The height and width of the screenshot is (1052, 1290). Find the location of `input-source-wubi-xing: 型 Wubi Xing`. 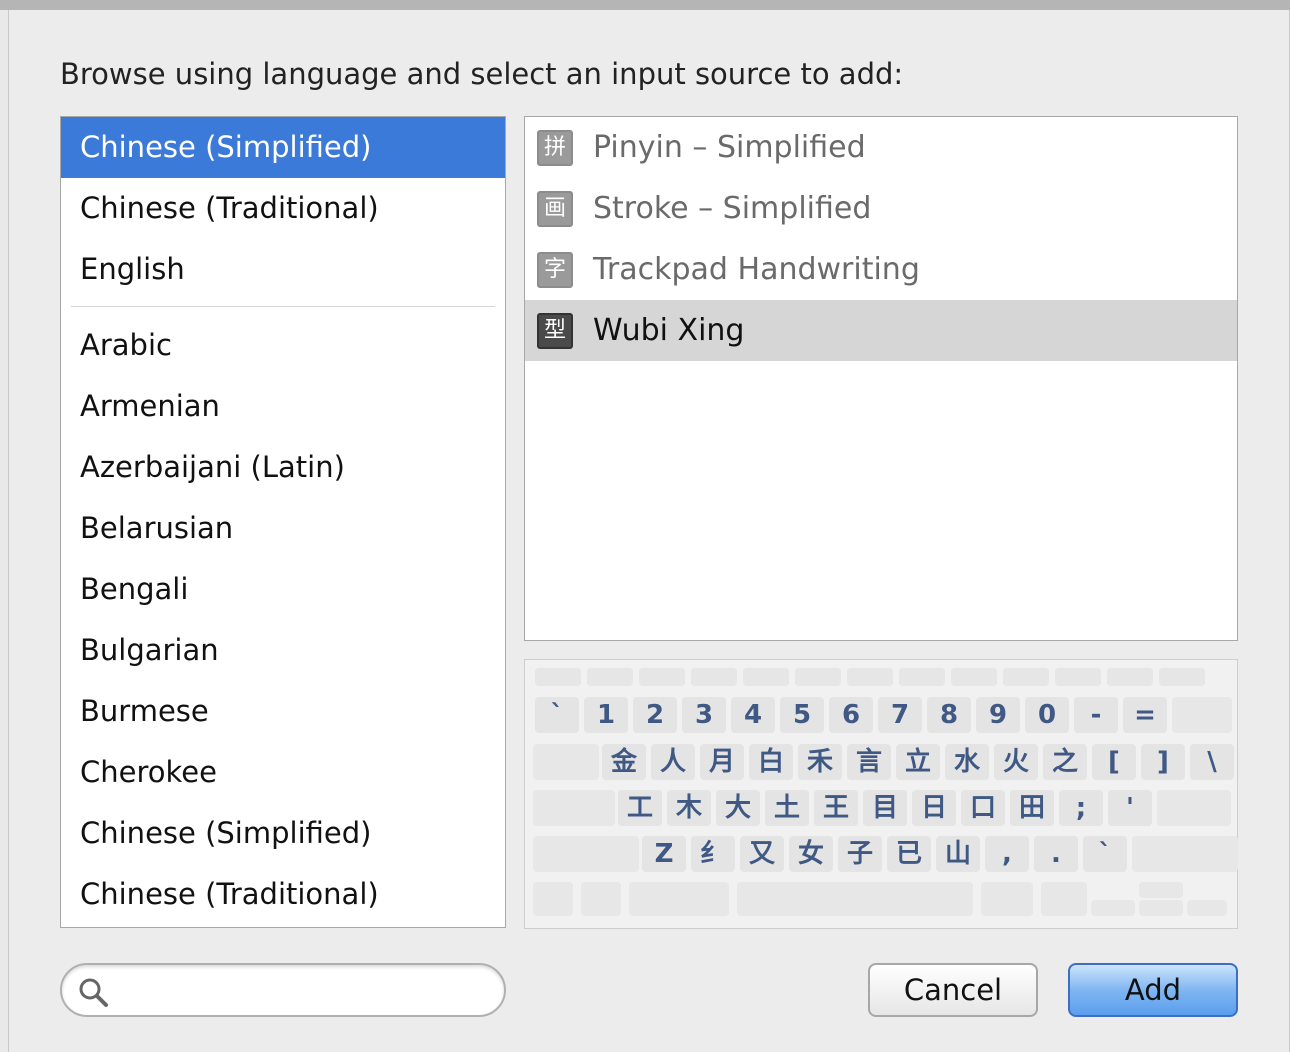

input-source-wubi-xing: 型 Wubi Xing is located at coordinates (881, 330).